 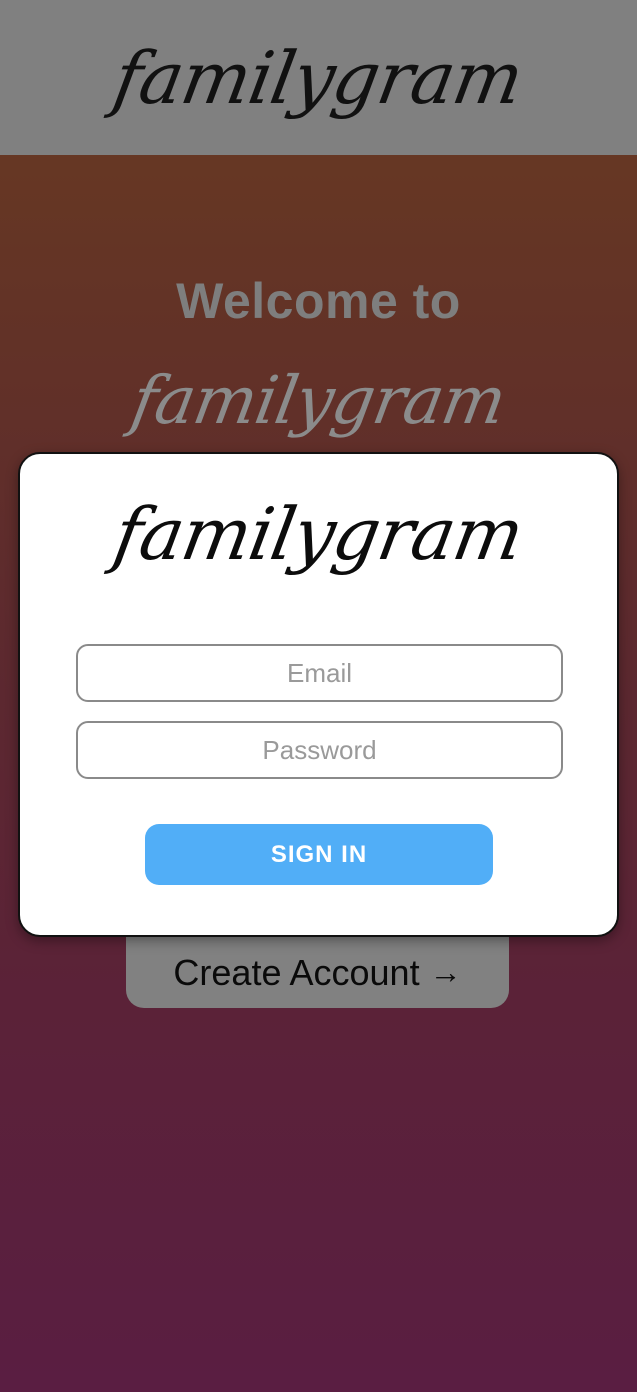 What do you see at coordinates (319, 673) in the screenshot?
I see `email-field` at bounding box center [319, 673].